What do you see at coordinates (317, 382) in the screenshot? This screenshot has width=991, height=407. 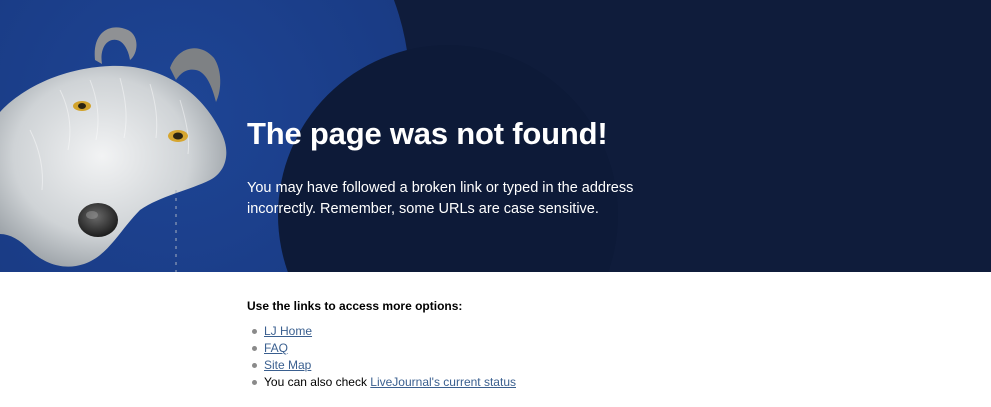 I see `status-prefix-text: You can also check` at bounding box center [317, 382].